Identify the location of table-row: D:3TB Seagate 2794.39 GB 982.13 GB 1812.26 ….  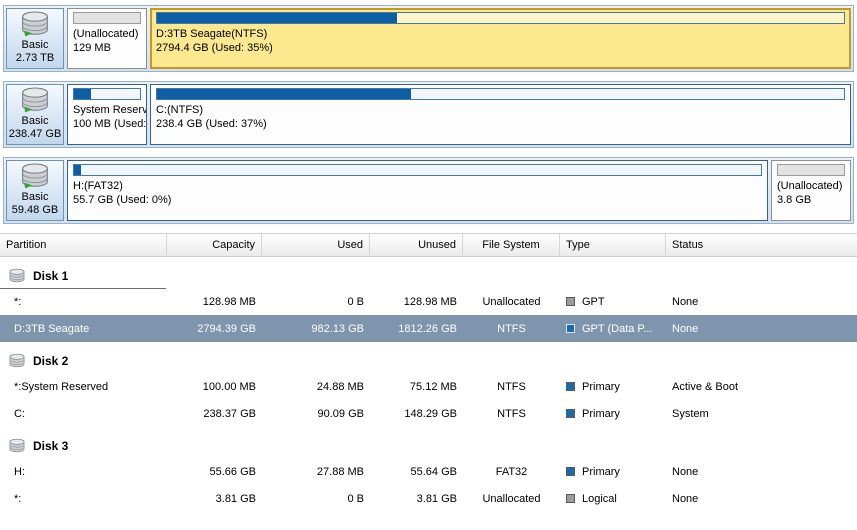
(428, 328).